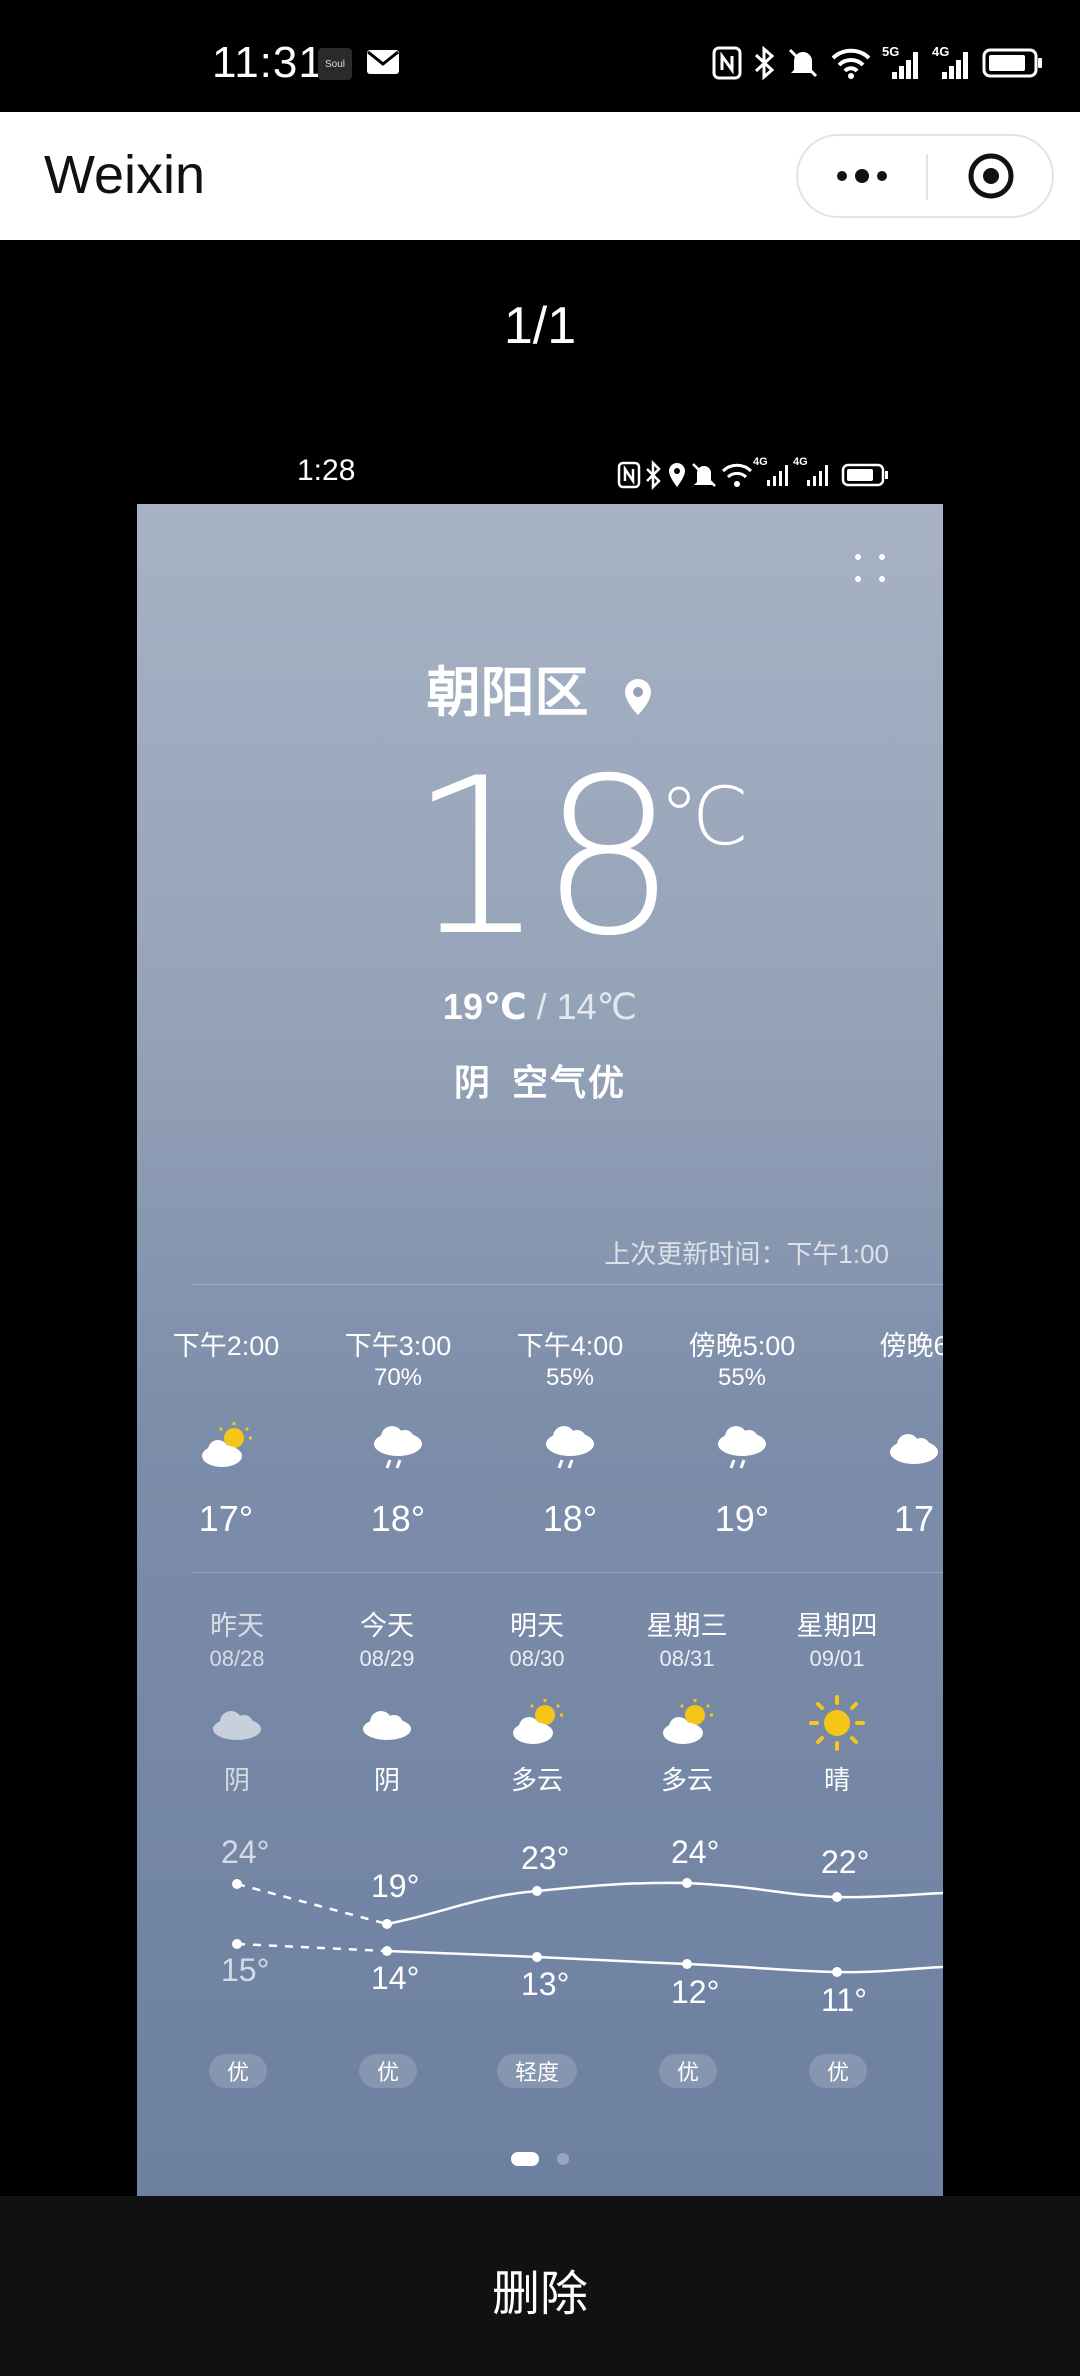 The image size is (1080, 2376). What do you see at coordinates (540, 2289) in the screenshot?
I see `delete-button: 删除` at bounding box center [540, 2289].